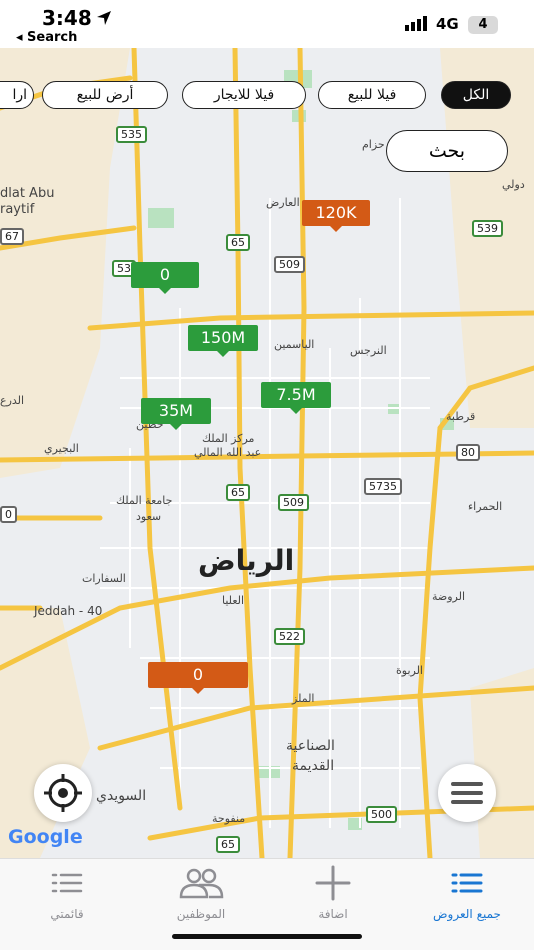  What do you see at coordinates (67, 18) in the screenshot?
I see `clock: 3:48` at bounding box center [67, 18].